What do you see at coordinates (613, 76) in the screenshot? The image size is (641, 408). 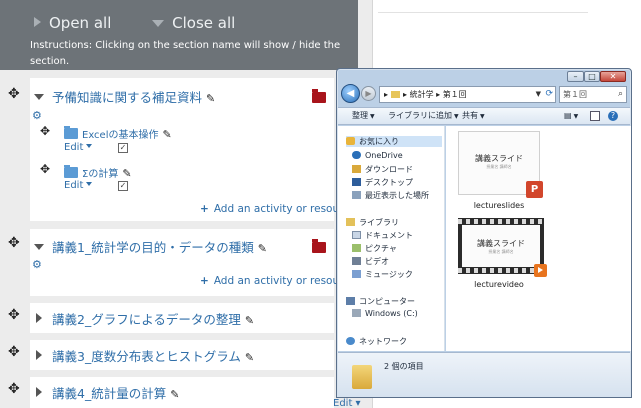 I see `close-button: ✕` at bounding box center [613, 76].